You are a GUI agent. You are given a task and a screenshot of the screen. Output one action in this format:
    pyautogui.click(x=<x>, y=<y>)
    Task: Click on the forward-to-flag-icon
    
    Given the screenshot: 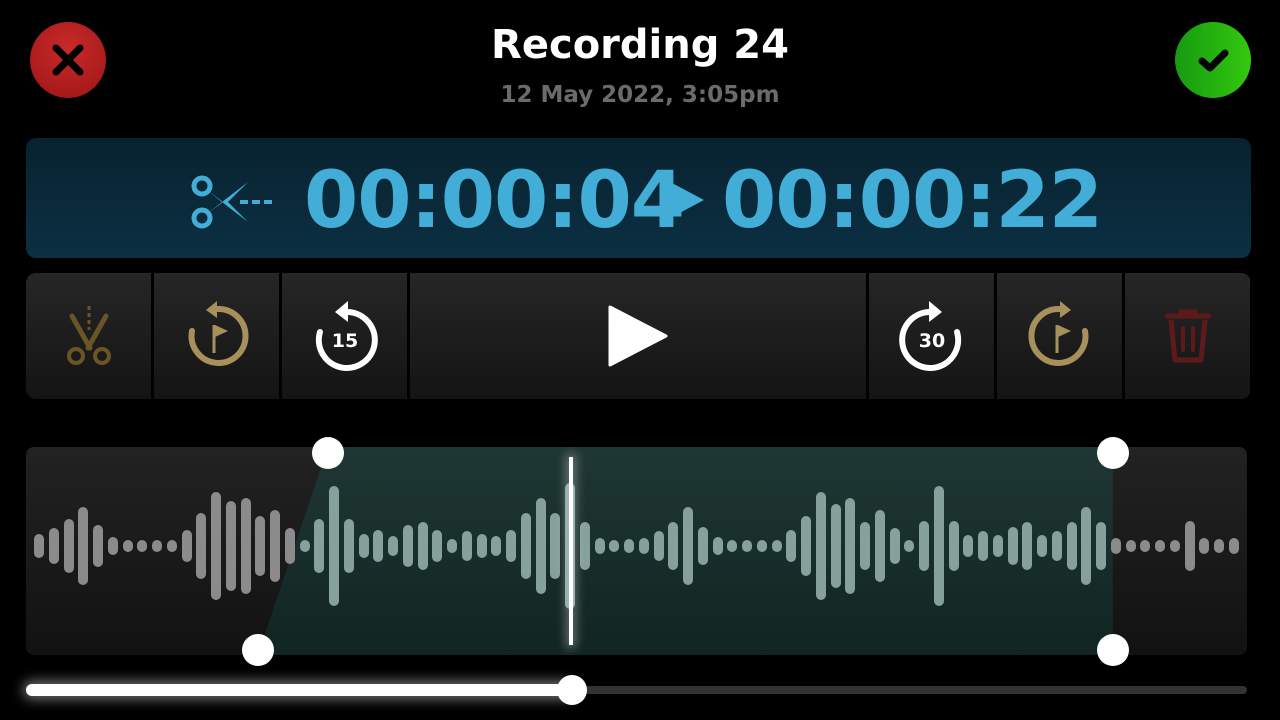 What is the action you would take?
    pyautogui.click(x=1057, y=333)
    